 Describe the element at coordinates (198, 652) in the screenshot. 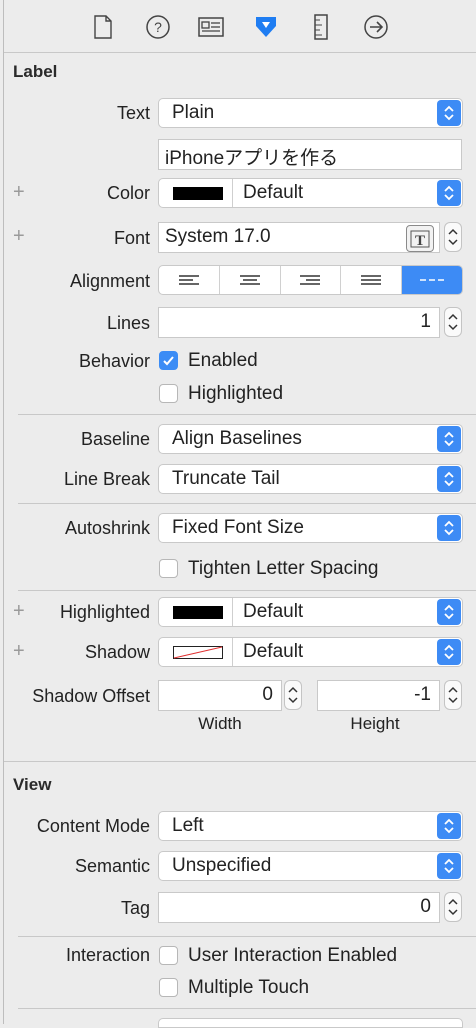

I see `no-color-swatch` at that location.